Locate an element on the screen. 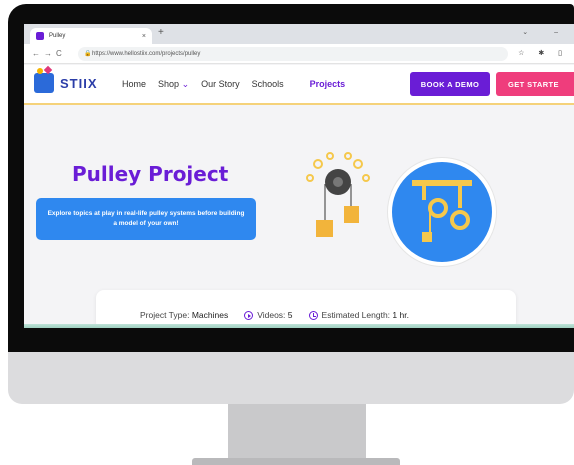  browser-tabbar: Pulley × + ⌄ – is located at coordinates (299, 34).